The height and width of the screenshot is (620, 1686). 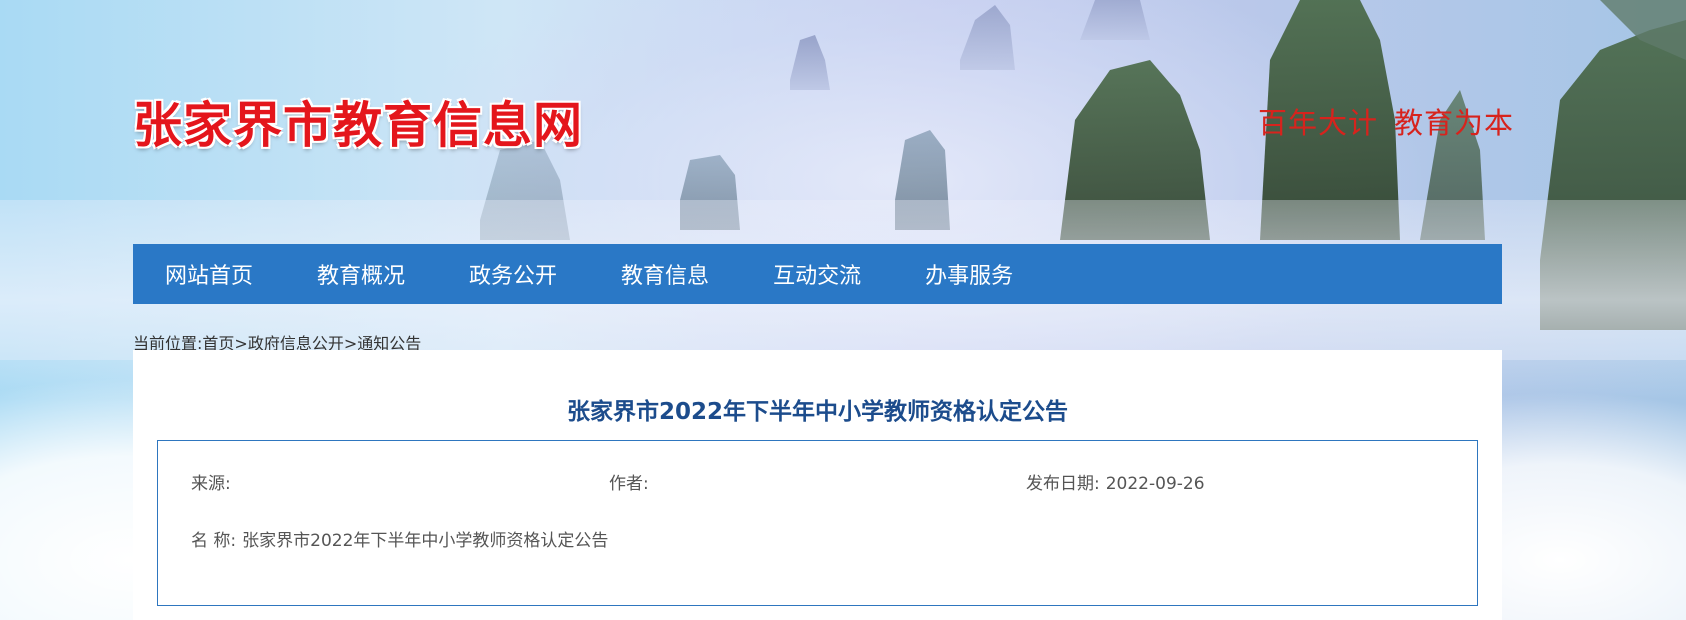 I want to click on publish-date-field: 发布日期: 2022-09-26, so click(x=1115, y=481).